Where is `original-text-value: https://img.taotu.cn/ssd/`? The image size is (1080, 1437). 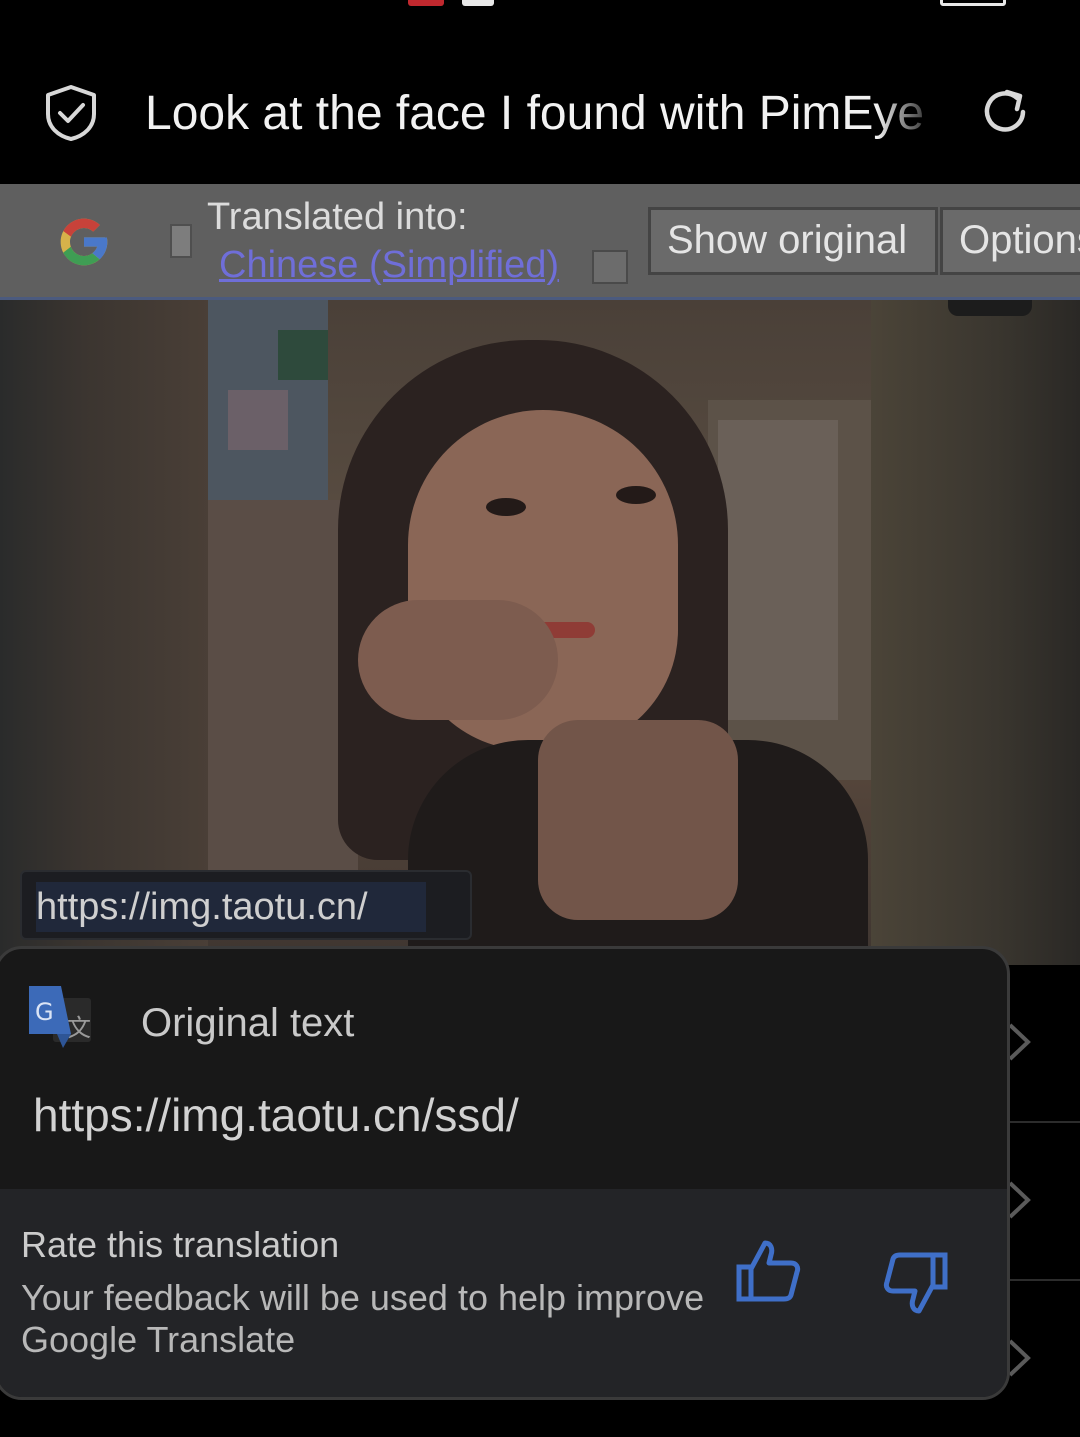 original-text-value: https://img.taotu.cn/ssd/ is located at coordinates (276, 1115).